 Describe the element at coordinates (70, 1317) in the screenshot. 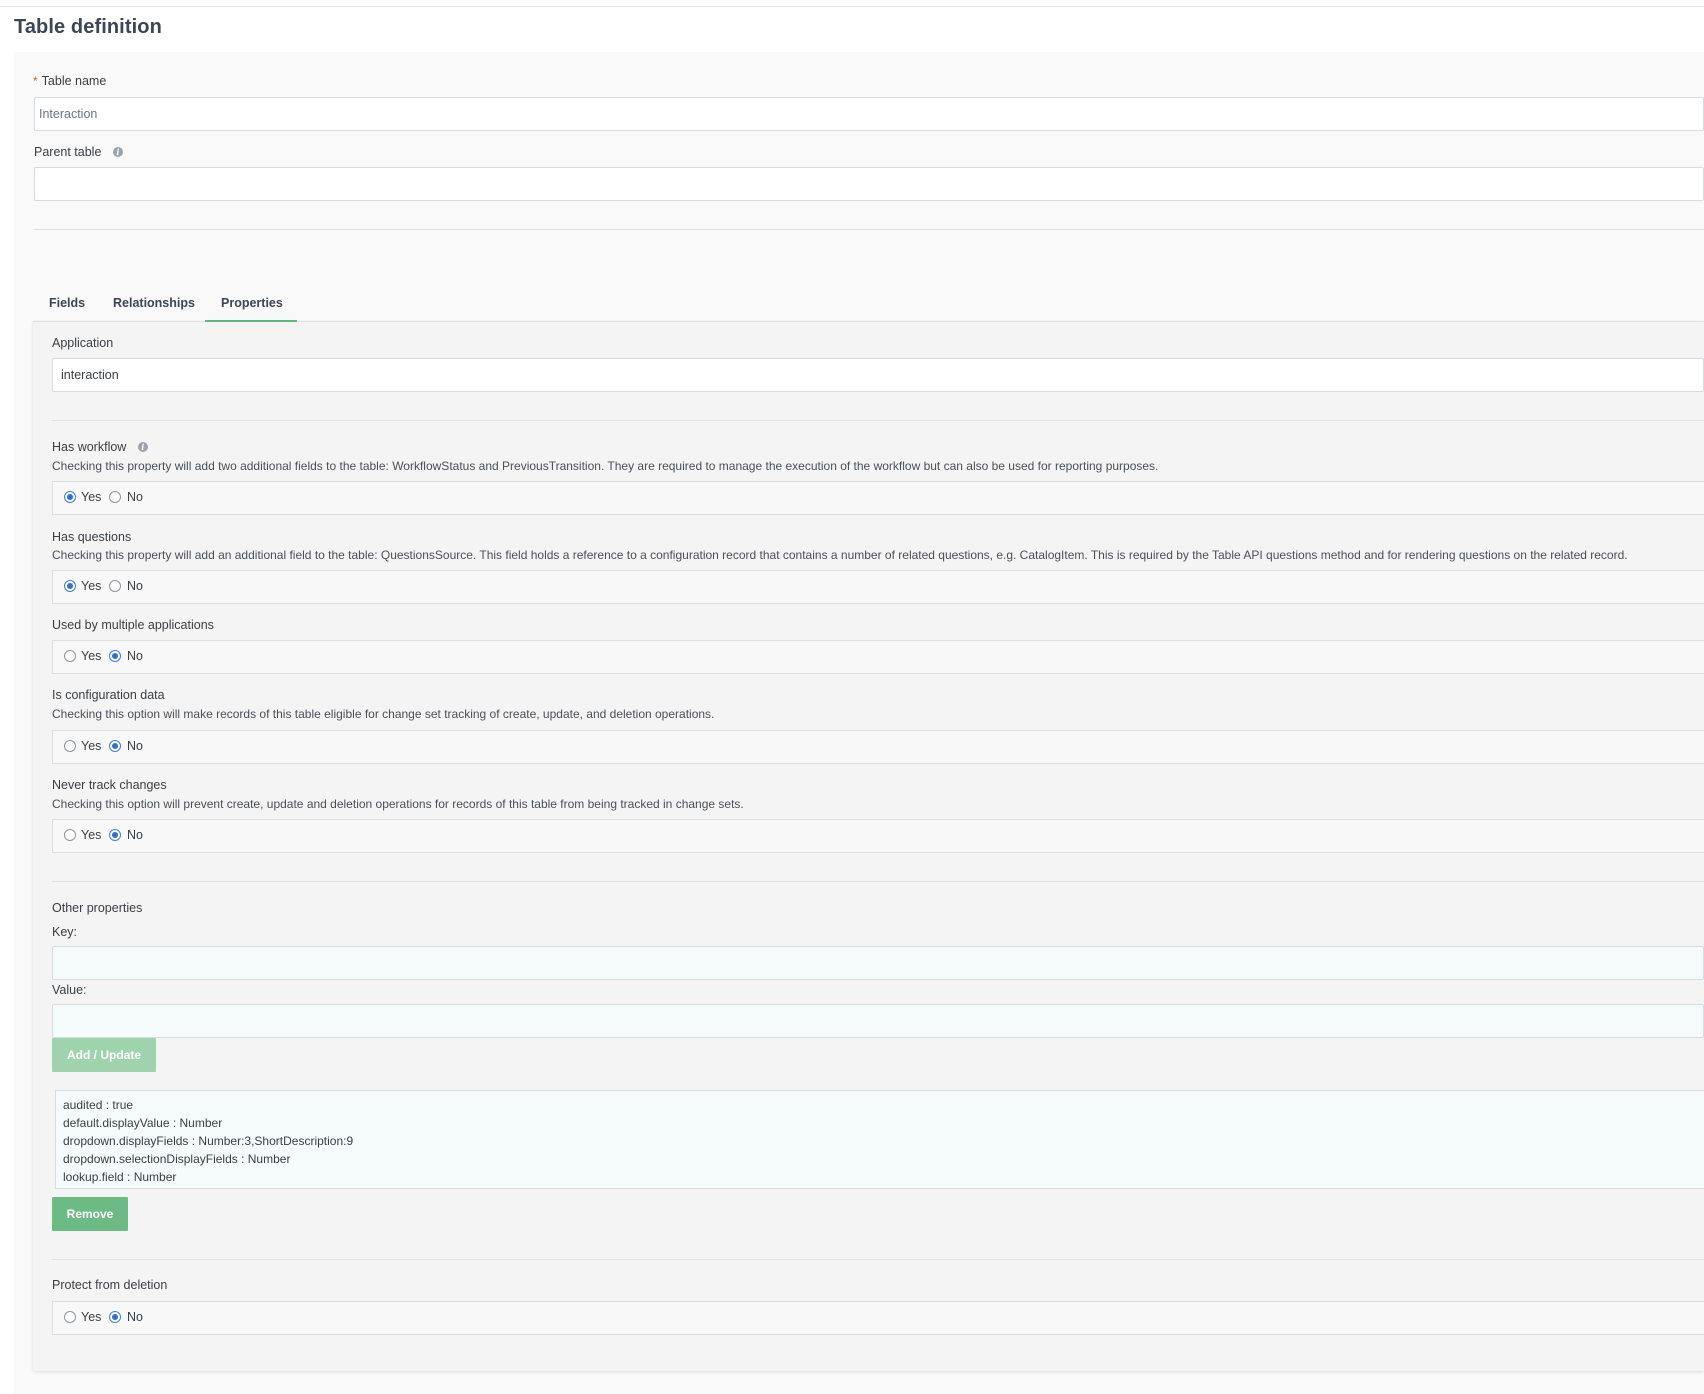

I see `protect-from-deletion-yes-radio` at that location.